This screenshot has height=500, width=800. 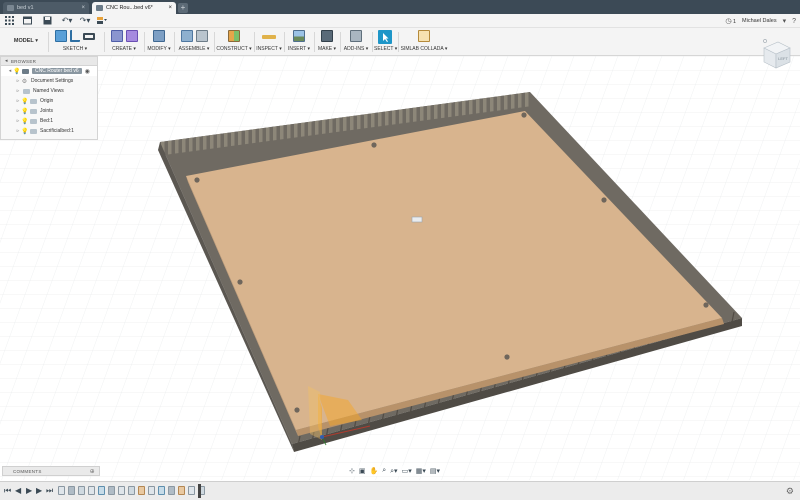 What do you see at coordinates (61, 36) in the screenshot?
I see `create-sketch-icon` at bounding box center [61, 36].